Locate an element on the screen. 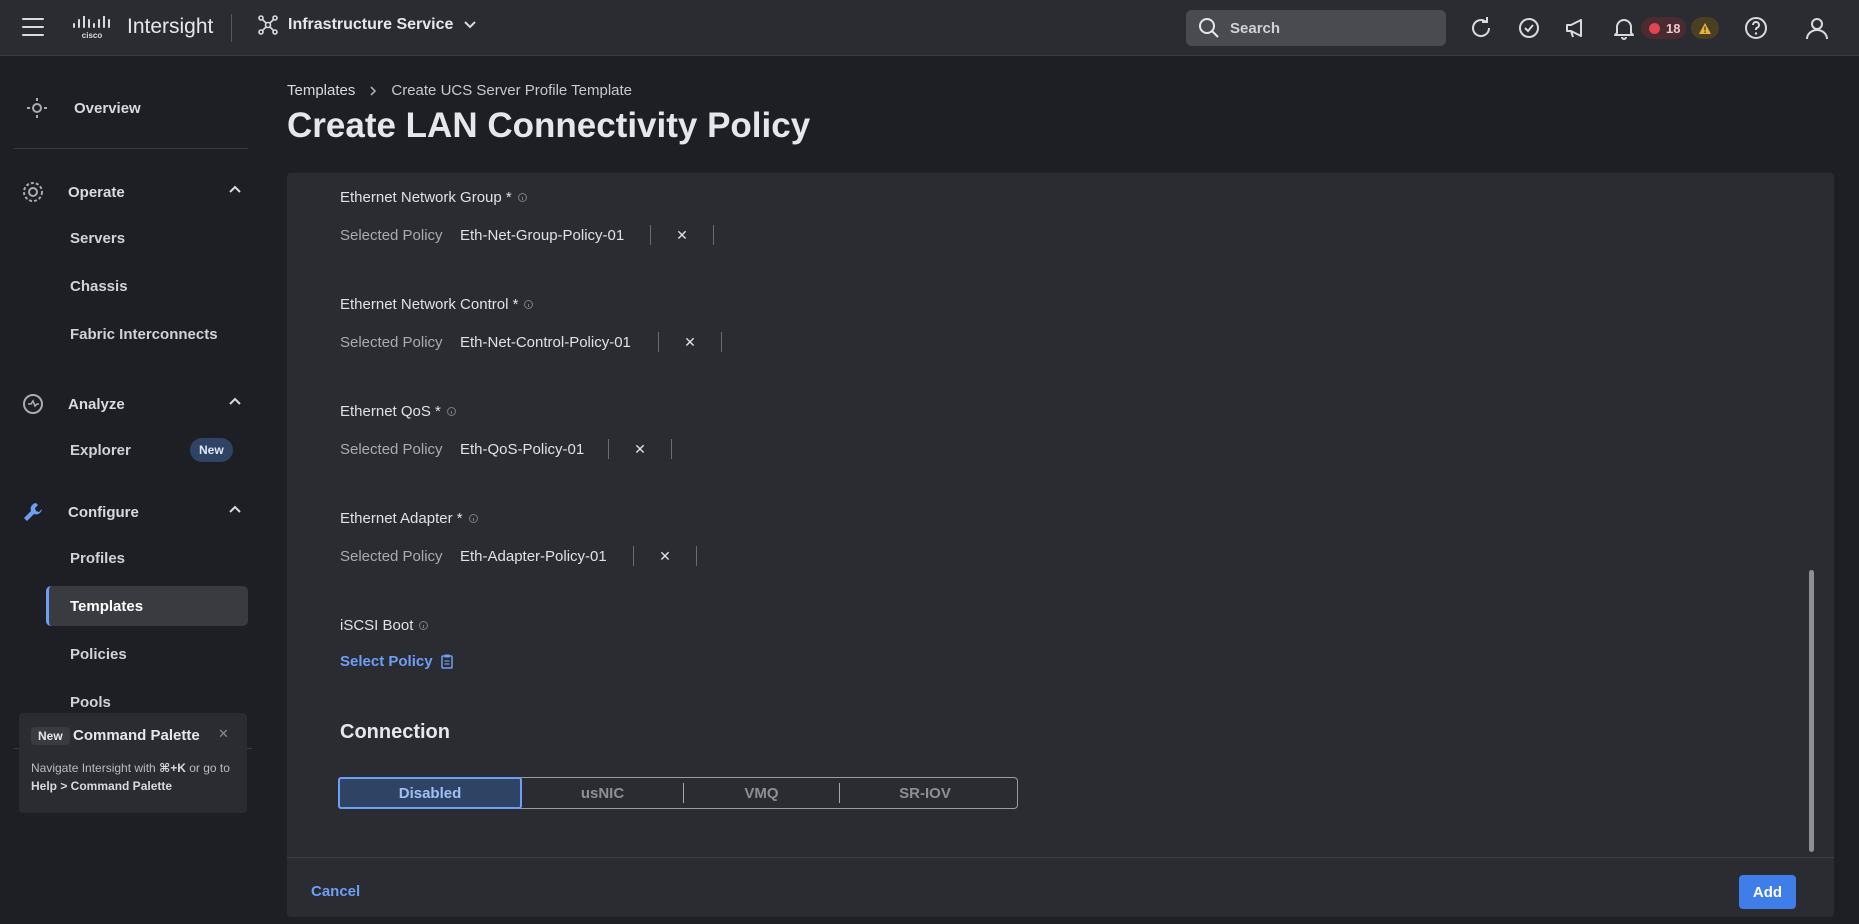 The width and height of the screenshot is (1859, 924). segment-vmq: VMQ is located at coordinates (761, 793).